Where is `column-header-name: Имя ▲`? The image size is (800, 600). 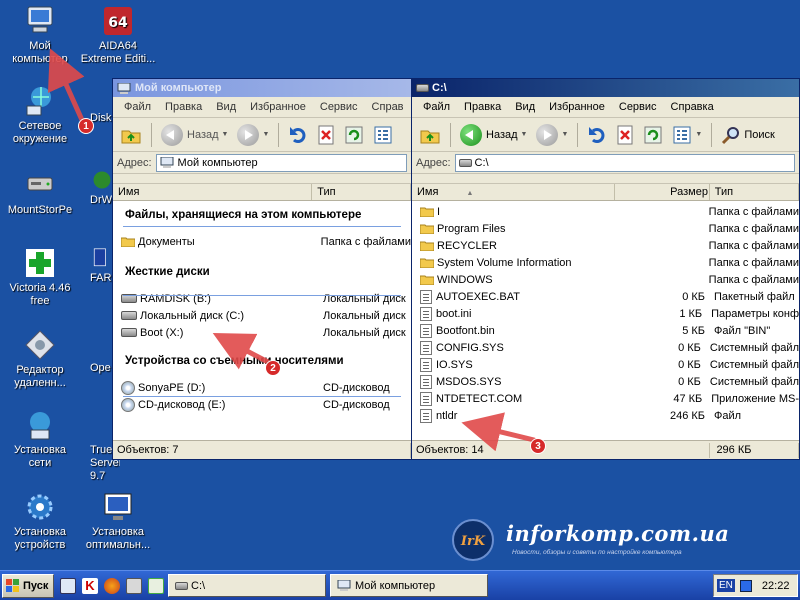
column-header-name: Имя ▲ is located at coordinates (514, 192).